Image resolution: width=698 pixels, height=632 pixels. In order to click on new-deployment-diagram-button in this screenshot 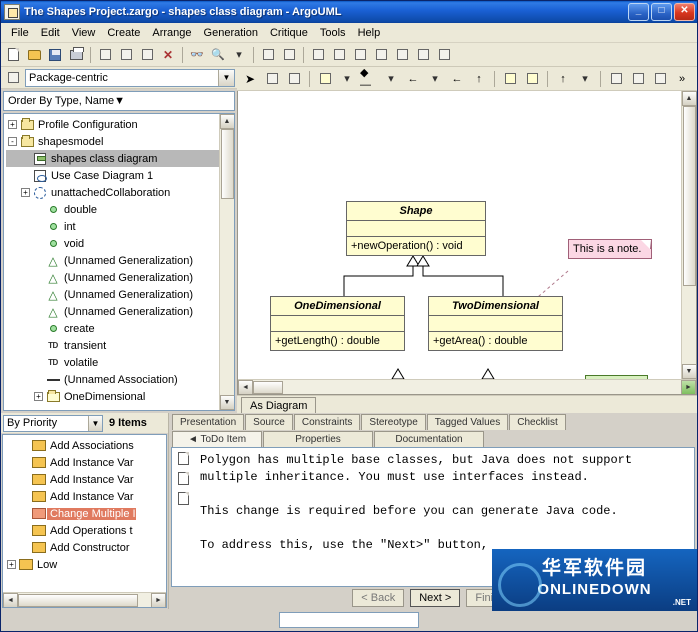, I will do `click(423, 55)`.